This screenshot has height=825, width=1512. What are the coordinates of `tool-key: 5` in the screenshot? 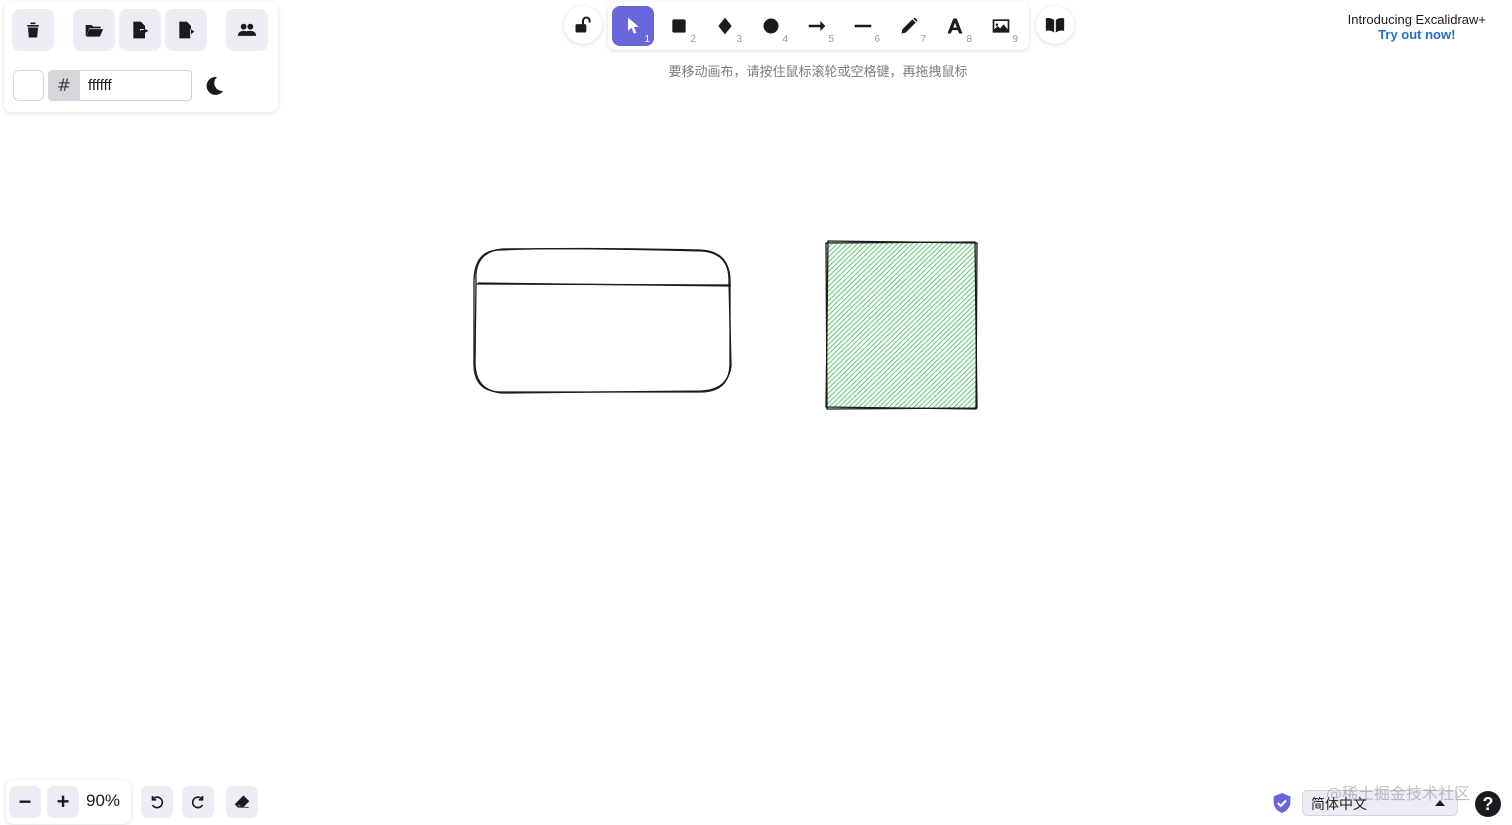 It's located at (831, 39).